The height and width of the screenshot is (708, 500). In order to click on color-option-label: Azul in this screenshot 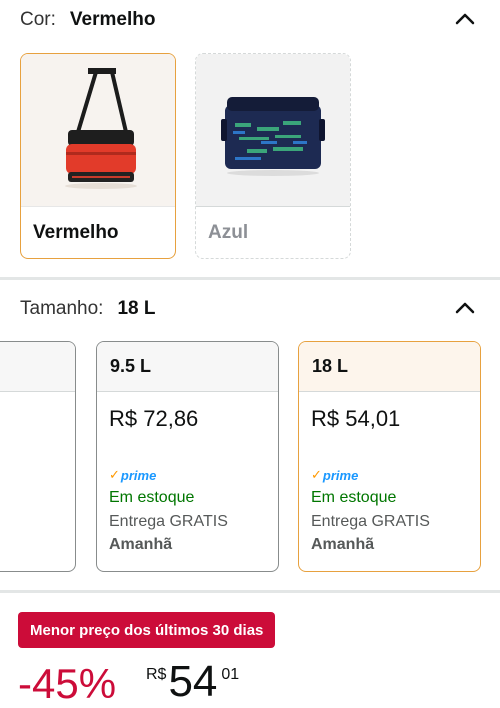, I will do `click(228, 232)`.